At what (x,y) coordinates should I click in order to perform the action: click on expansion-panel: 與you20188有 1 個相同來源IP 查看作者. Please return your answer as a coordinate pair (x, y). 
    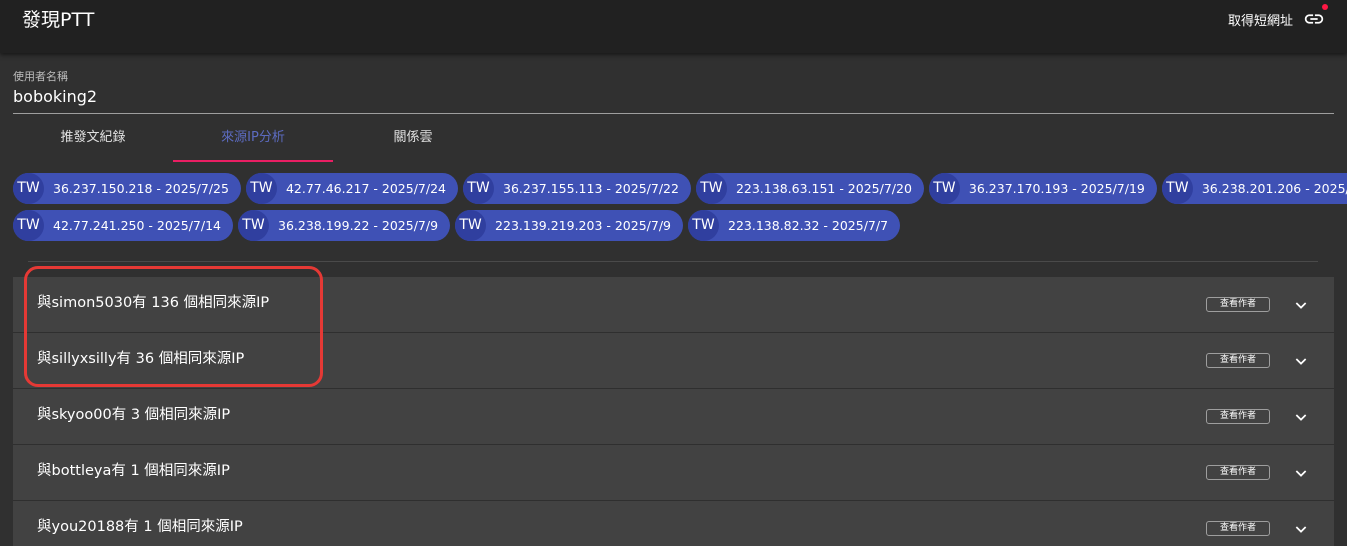
    Looking at the image, I should click on (673, 523).